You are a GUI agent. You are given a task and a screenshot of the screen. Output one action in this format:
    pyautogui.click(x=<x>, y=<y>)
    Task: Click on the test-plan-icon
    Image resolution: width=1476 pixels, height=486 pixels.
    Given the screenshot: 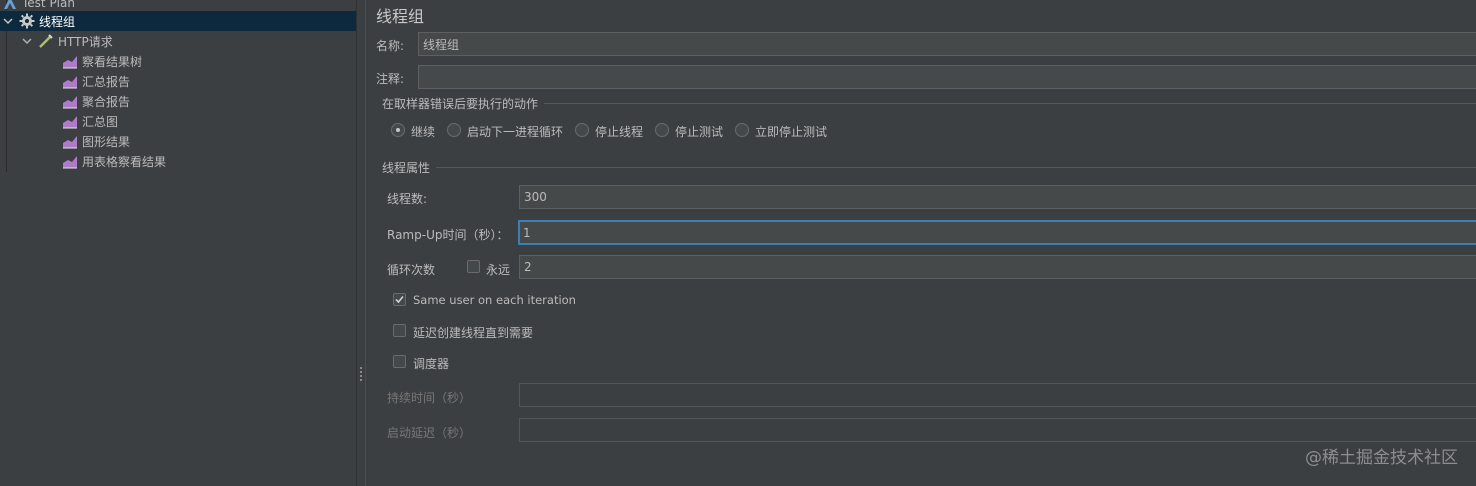 What is the action you would take?
    pyautogui.click(x=10, y=5)
    